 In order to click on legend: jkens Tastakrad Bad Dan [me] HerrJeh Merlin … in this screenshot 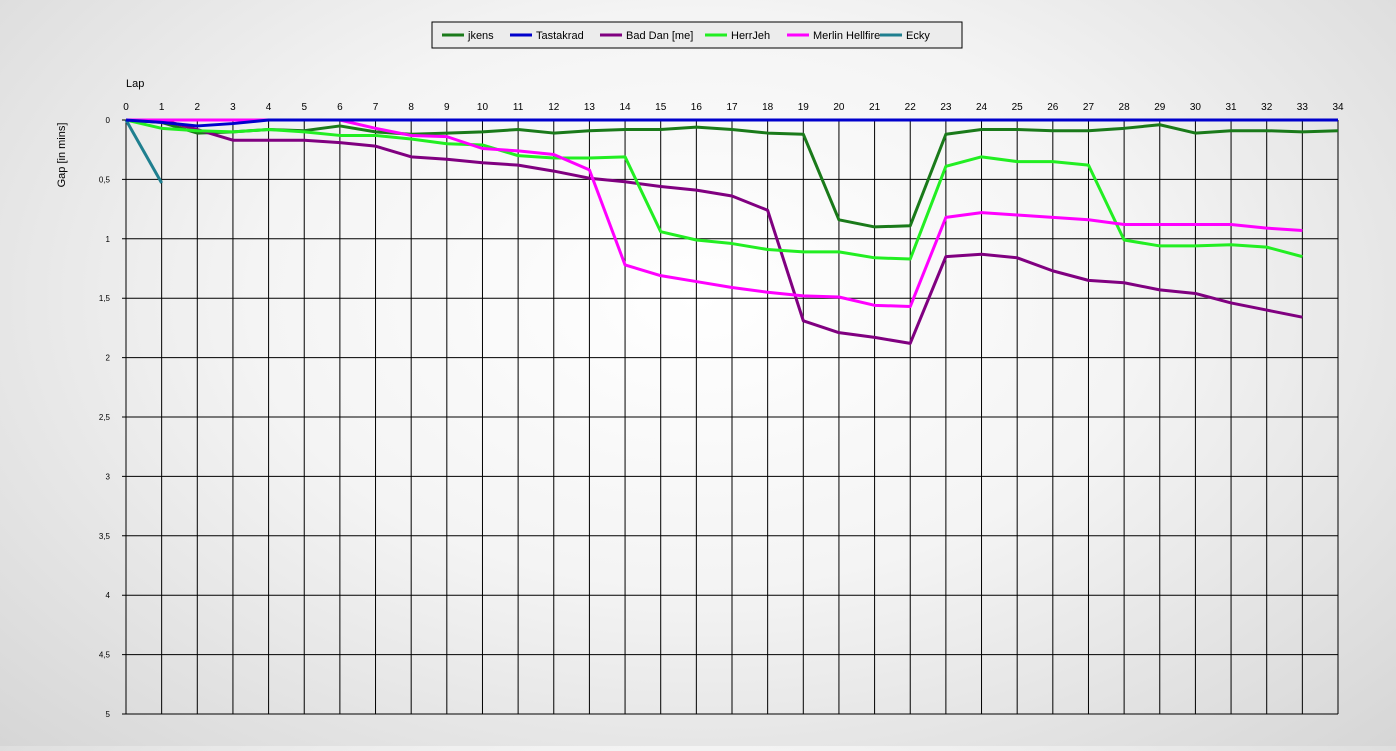, I will do `click(697, 35)`.